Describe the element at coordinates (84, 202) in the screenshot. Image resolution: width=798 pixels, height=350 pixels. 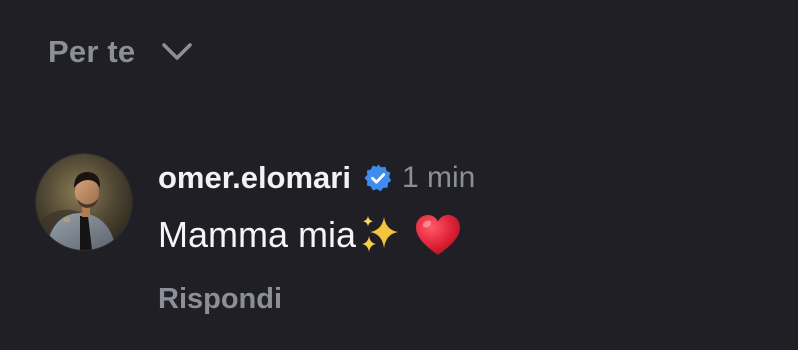
I see `avatar` at that location.